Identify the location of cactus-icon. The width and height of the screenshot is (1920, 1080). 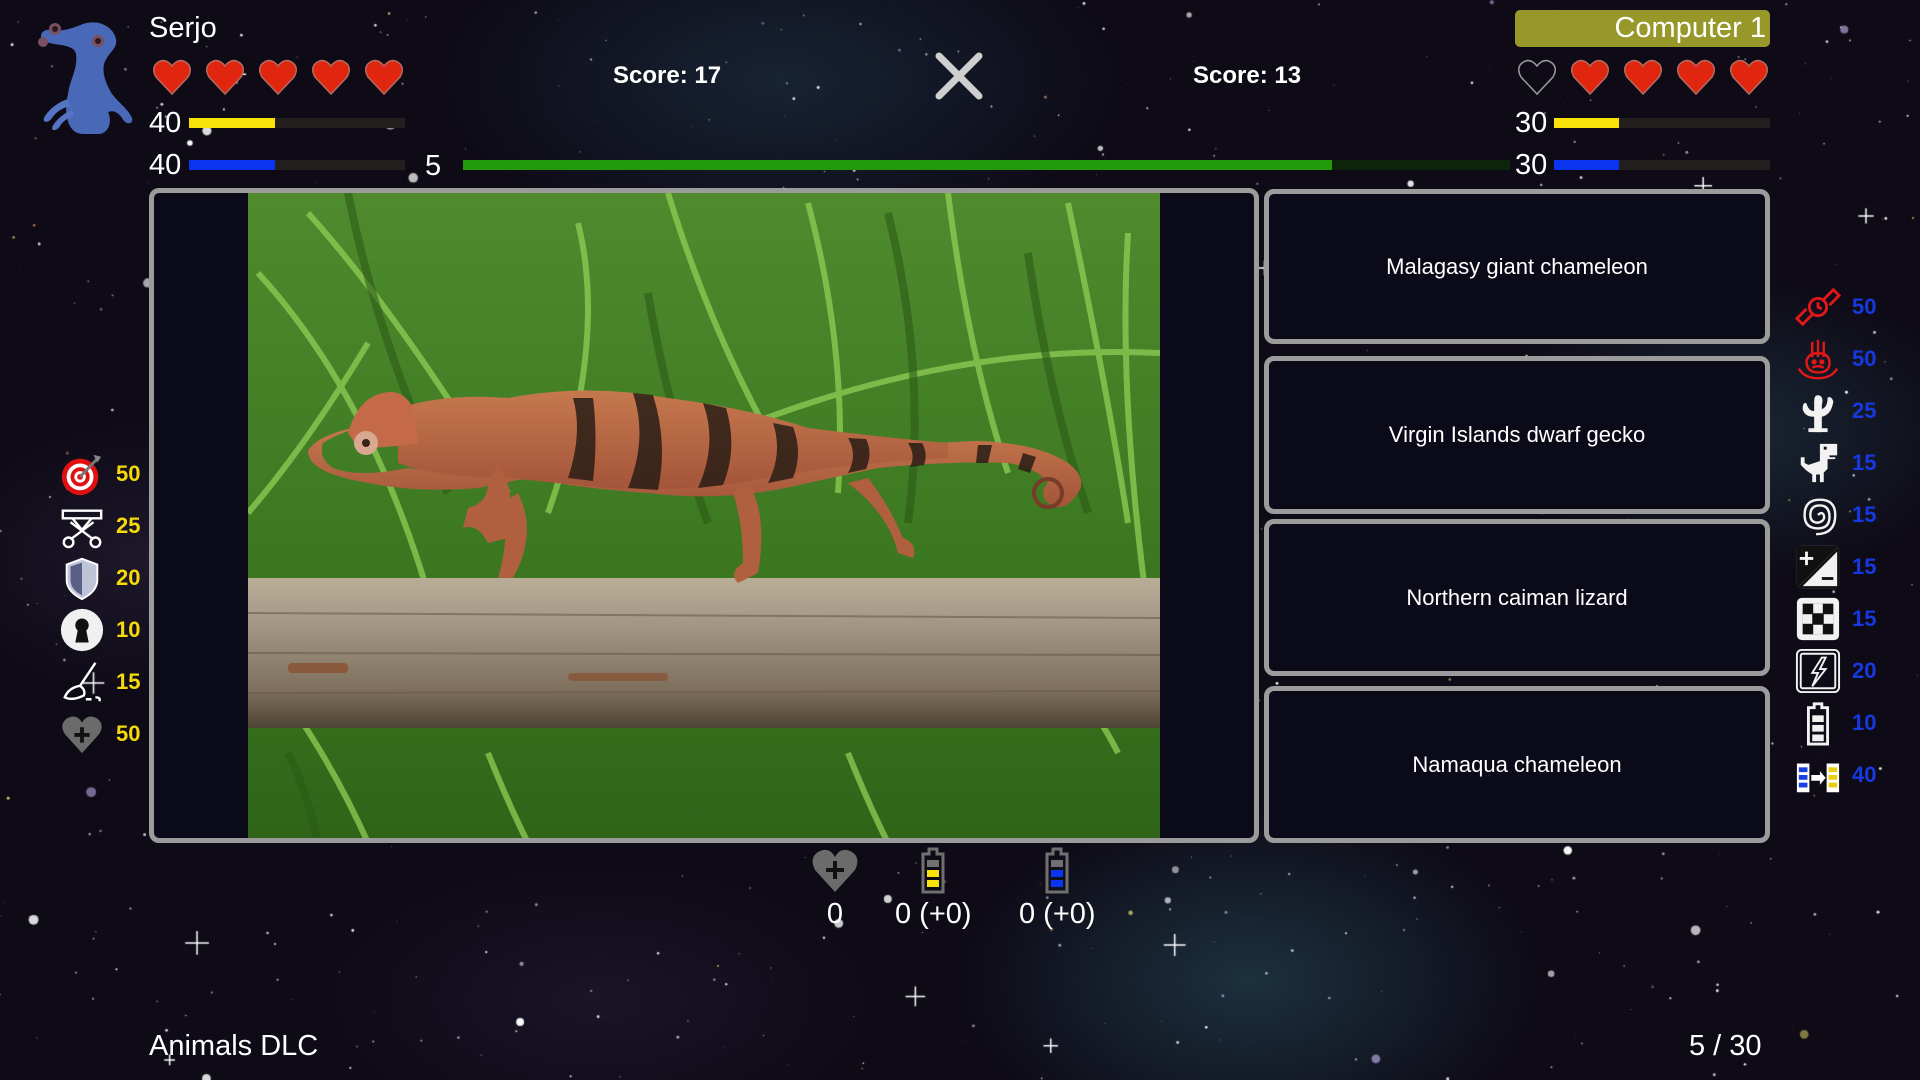
(1818, 411).